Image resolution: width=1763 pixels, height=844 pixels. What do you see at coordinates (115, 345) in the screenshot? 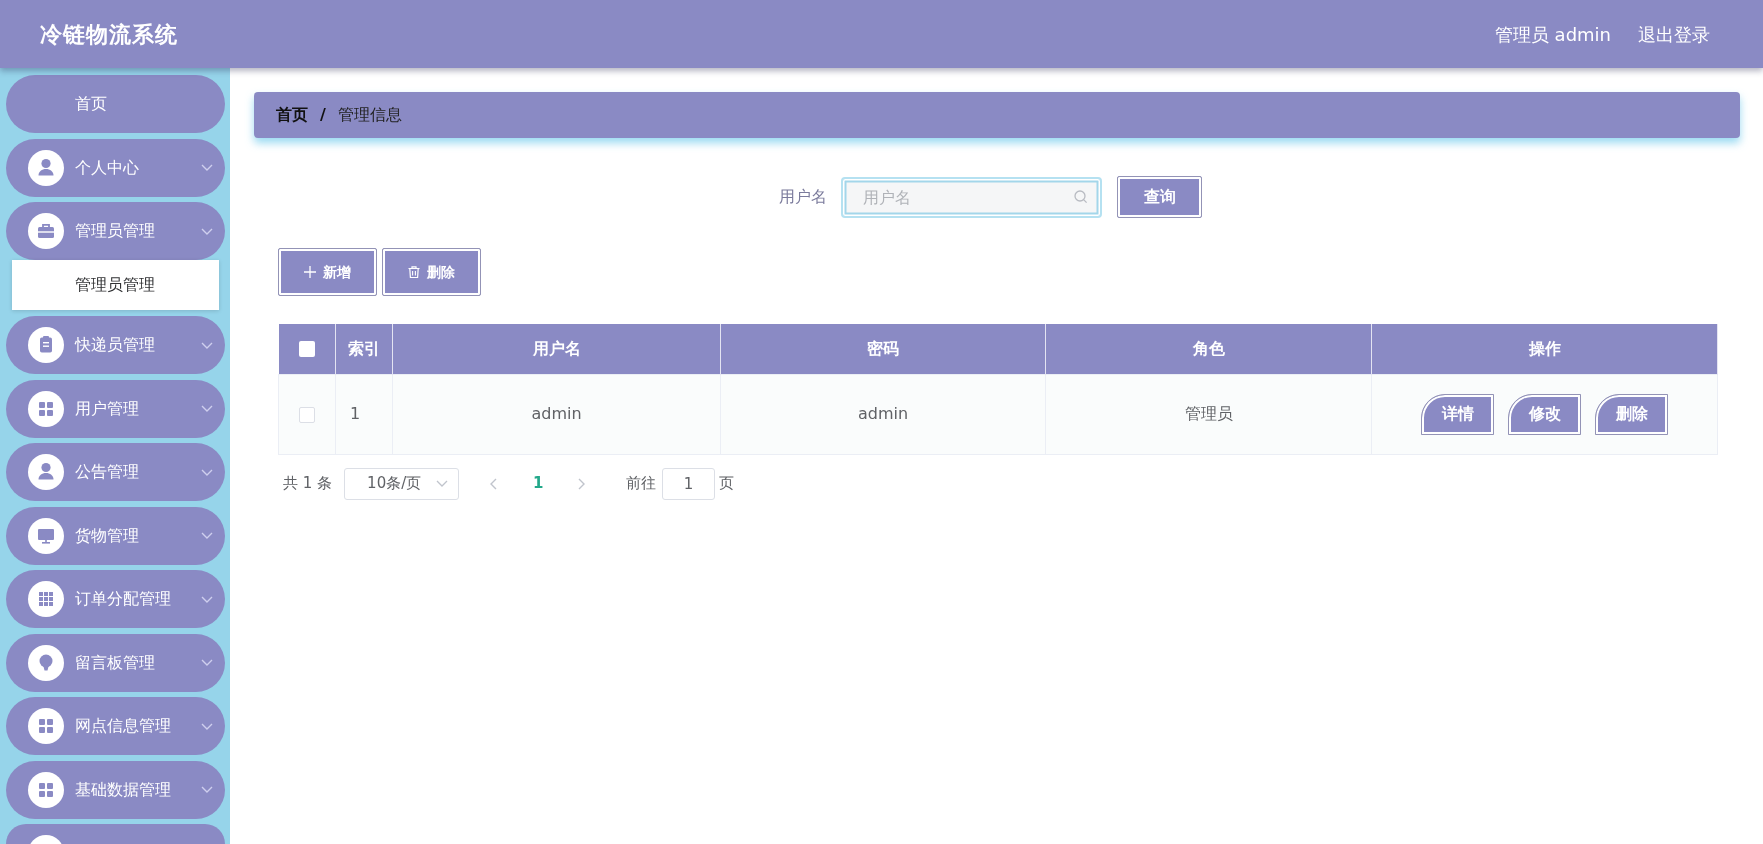
I see `sidebar-item: 快递员管理` at bounding box center [115, 345].